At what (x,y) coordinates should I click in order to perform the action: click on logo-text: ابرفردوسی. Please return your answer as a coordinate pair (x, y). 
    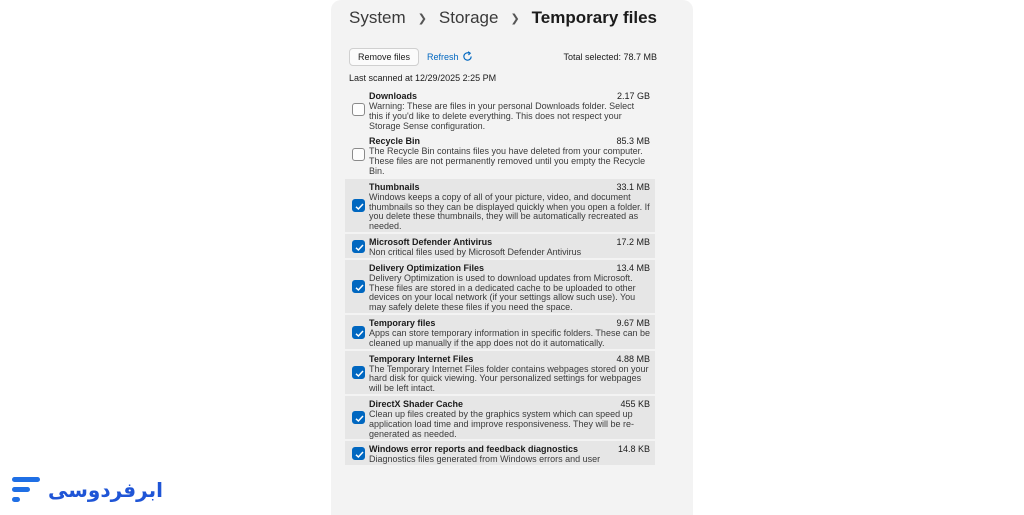
    Looking at the image, I should click on (105, 490).